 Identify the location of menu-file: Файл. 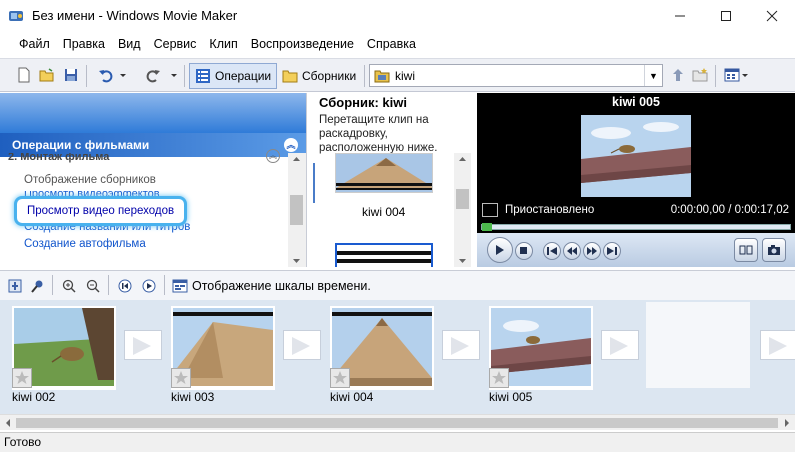
(34, 44).